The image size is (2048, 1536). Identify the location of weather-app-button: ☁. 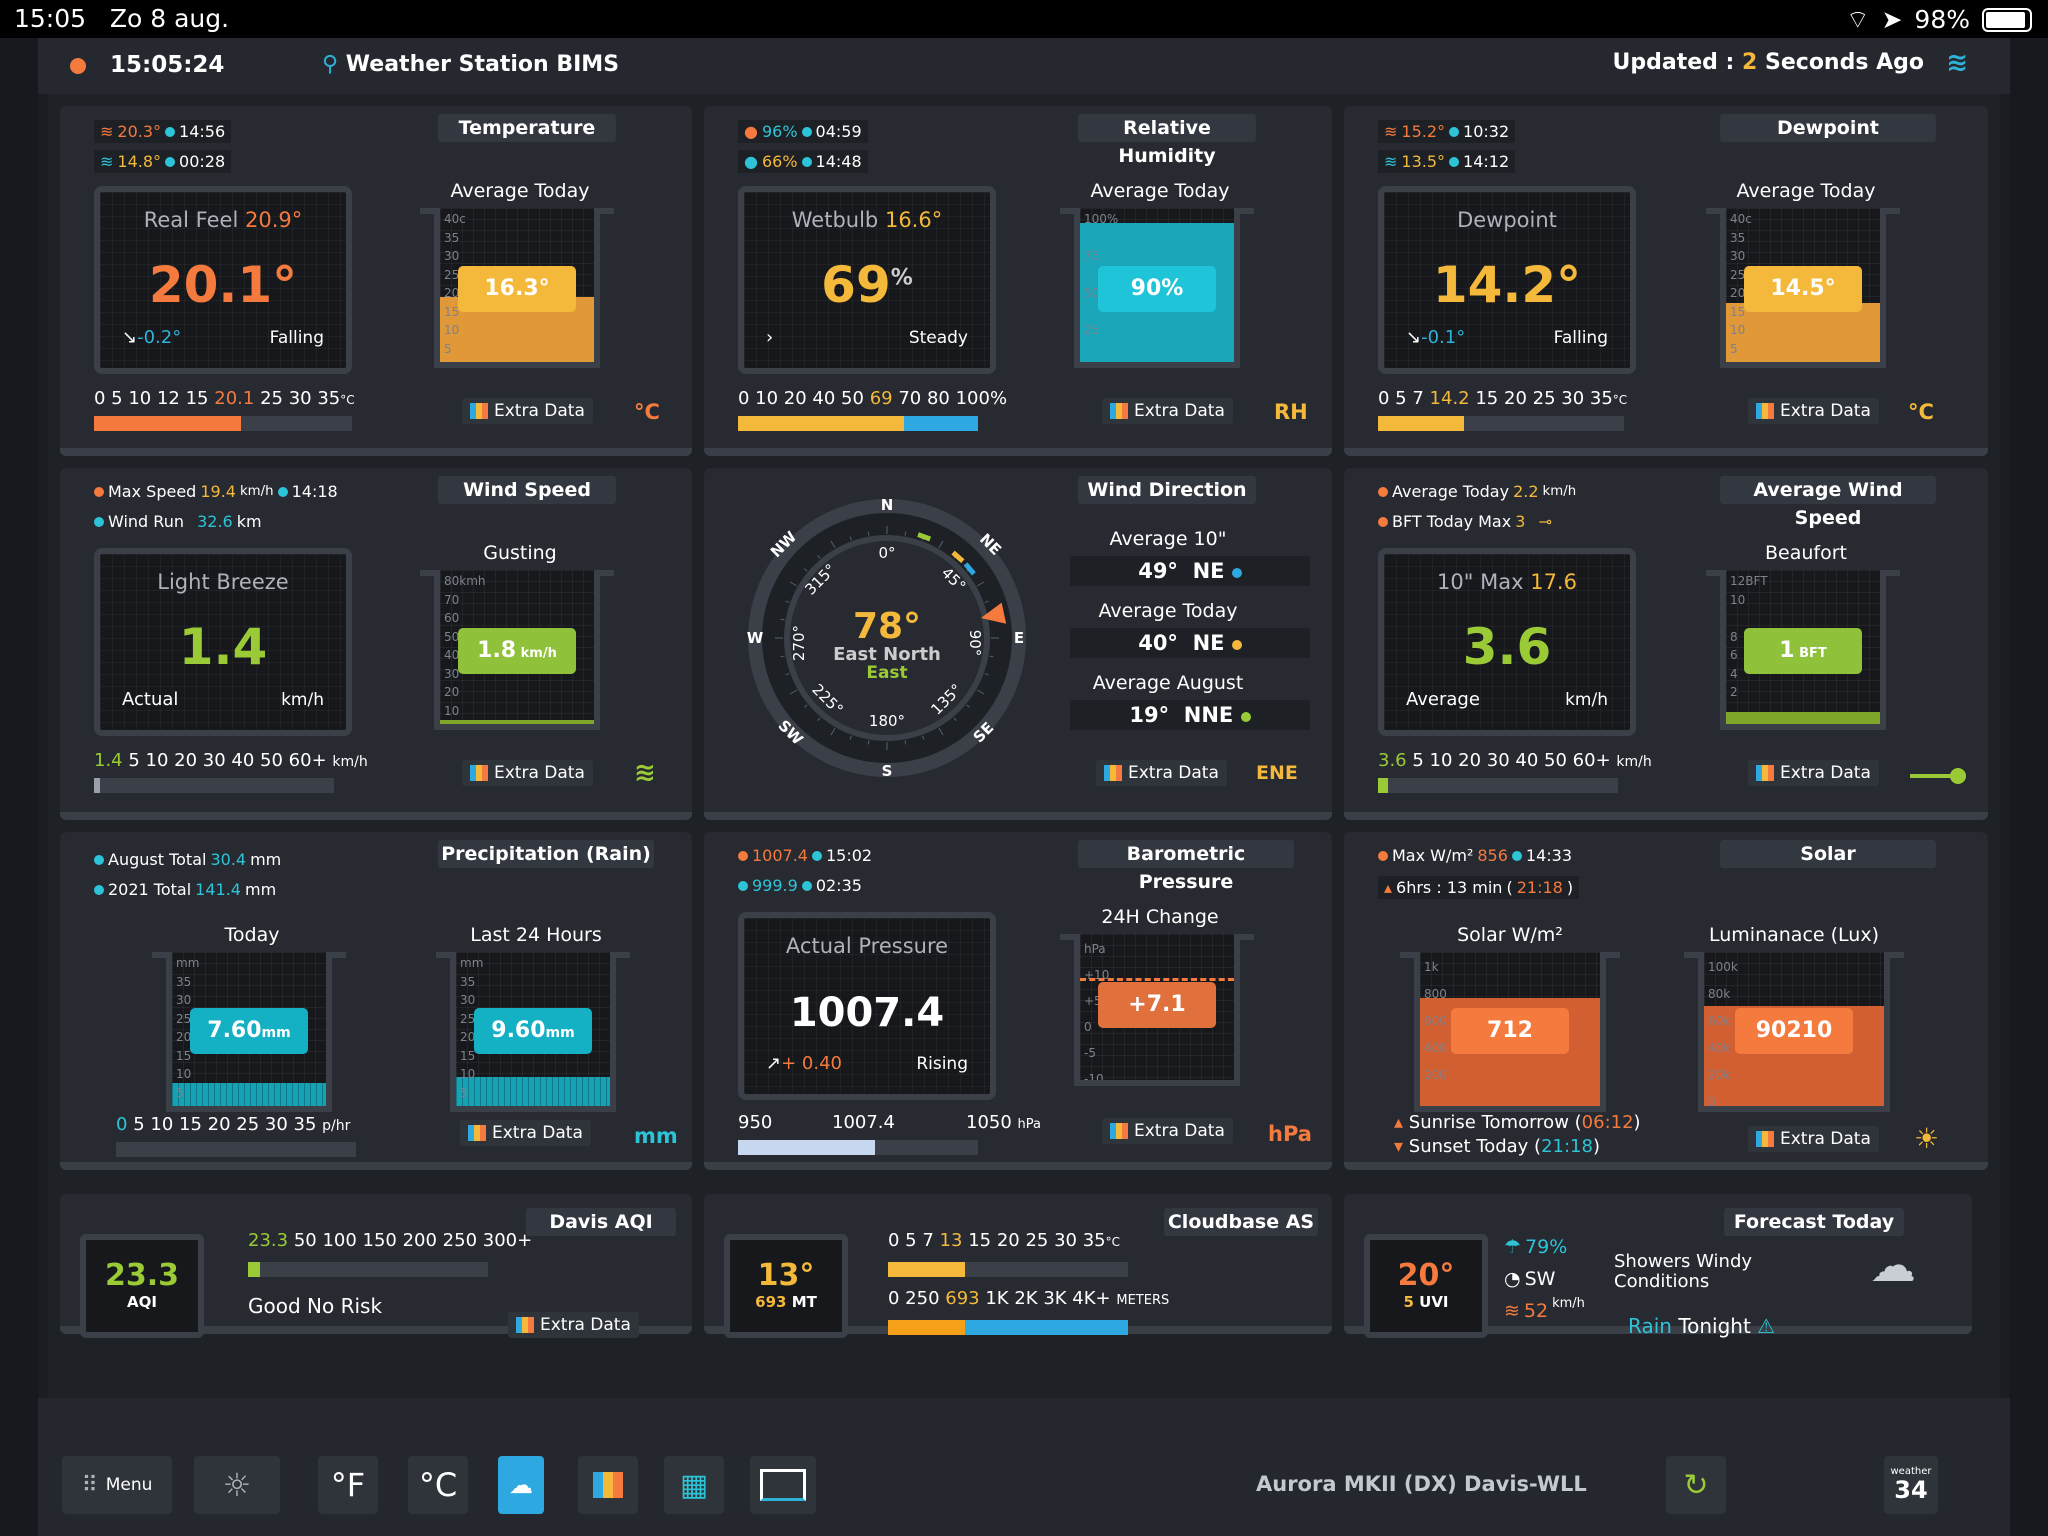
(521, 1485).